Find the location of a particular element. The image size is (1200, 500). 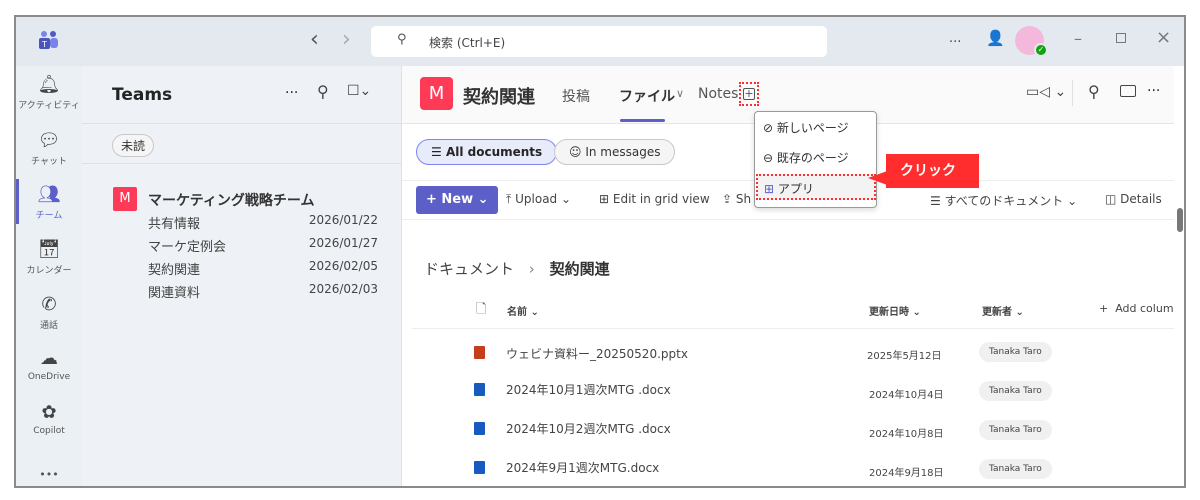

view-select-label: すべてのドキュメント is located at coordinates (1004, 201).